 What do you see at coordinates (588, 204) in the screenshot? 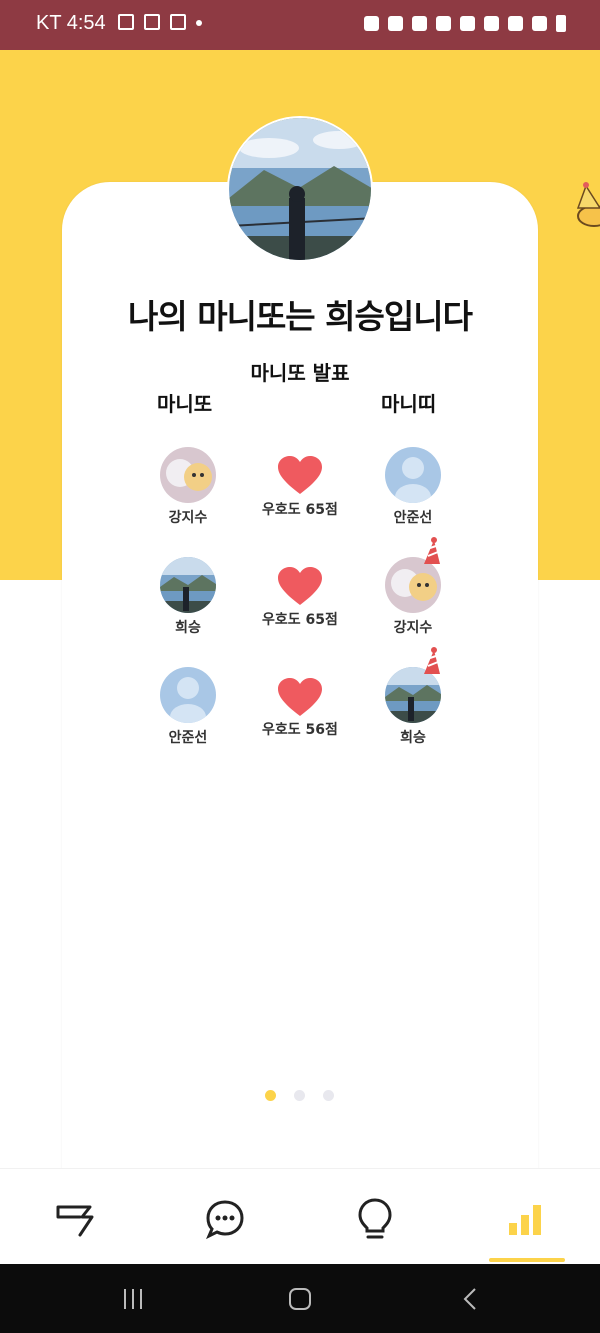
I see `party-character-icon` at bounding box center [588, 204].